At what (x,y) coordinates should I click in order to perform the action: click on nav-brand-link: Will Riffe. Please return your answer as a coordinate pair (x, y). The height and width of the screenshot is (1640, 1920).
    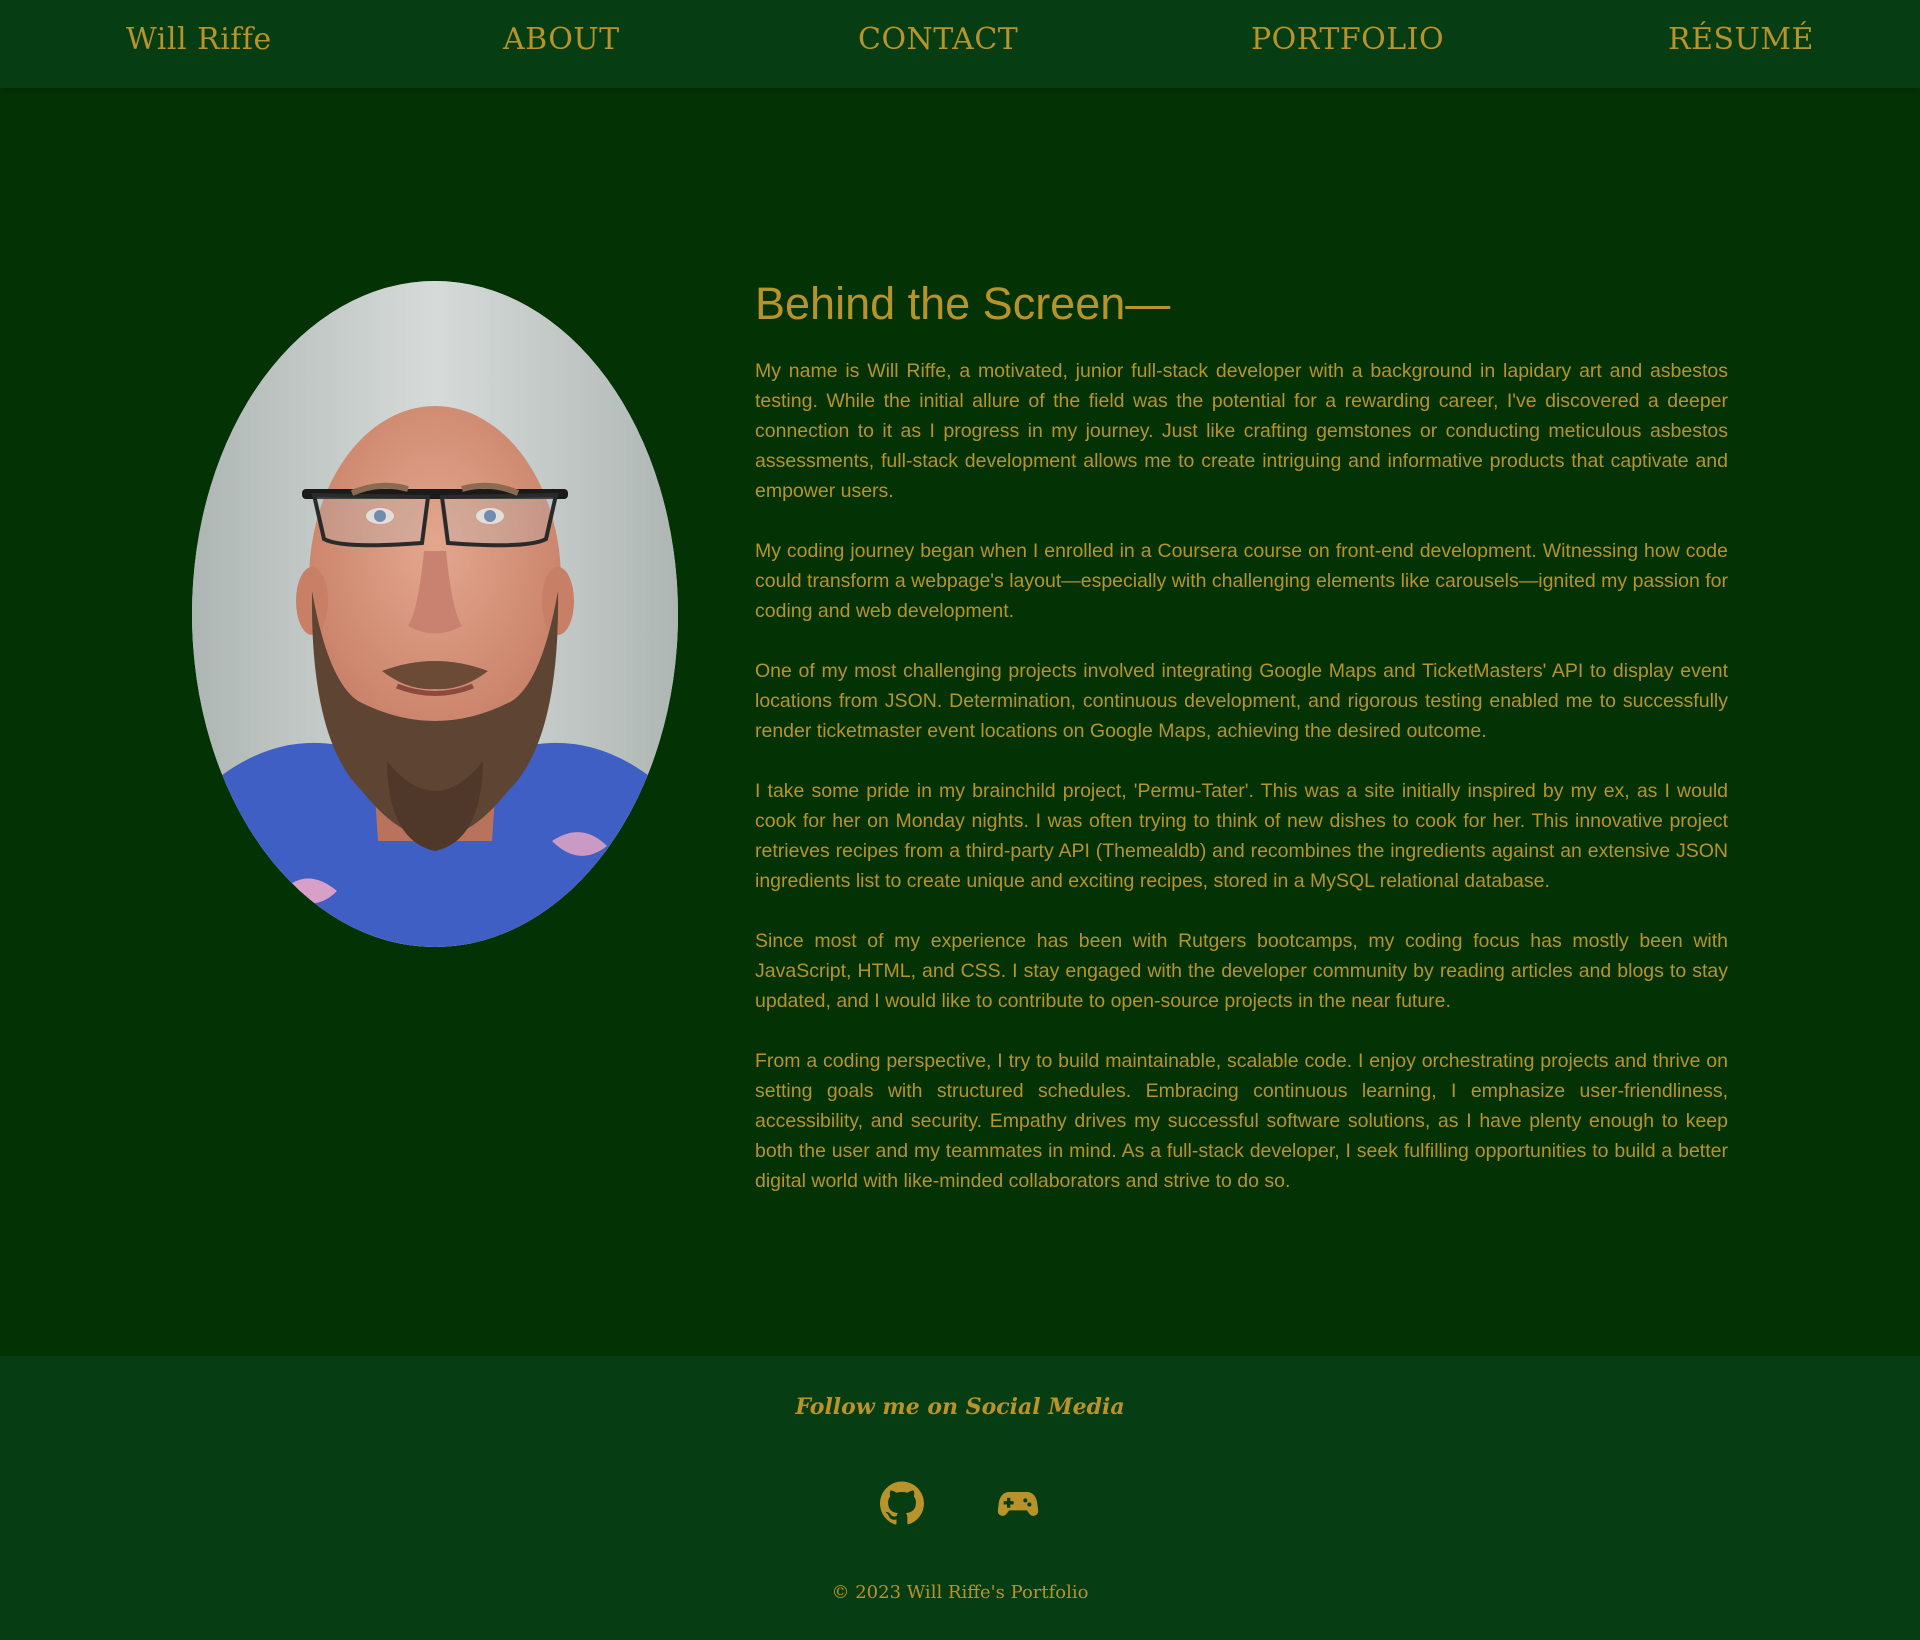
    Looking at the image, I should click on (199, 39).